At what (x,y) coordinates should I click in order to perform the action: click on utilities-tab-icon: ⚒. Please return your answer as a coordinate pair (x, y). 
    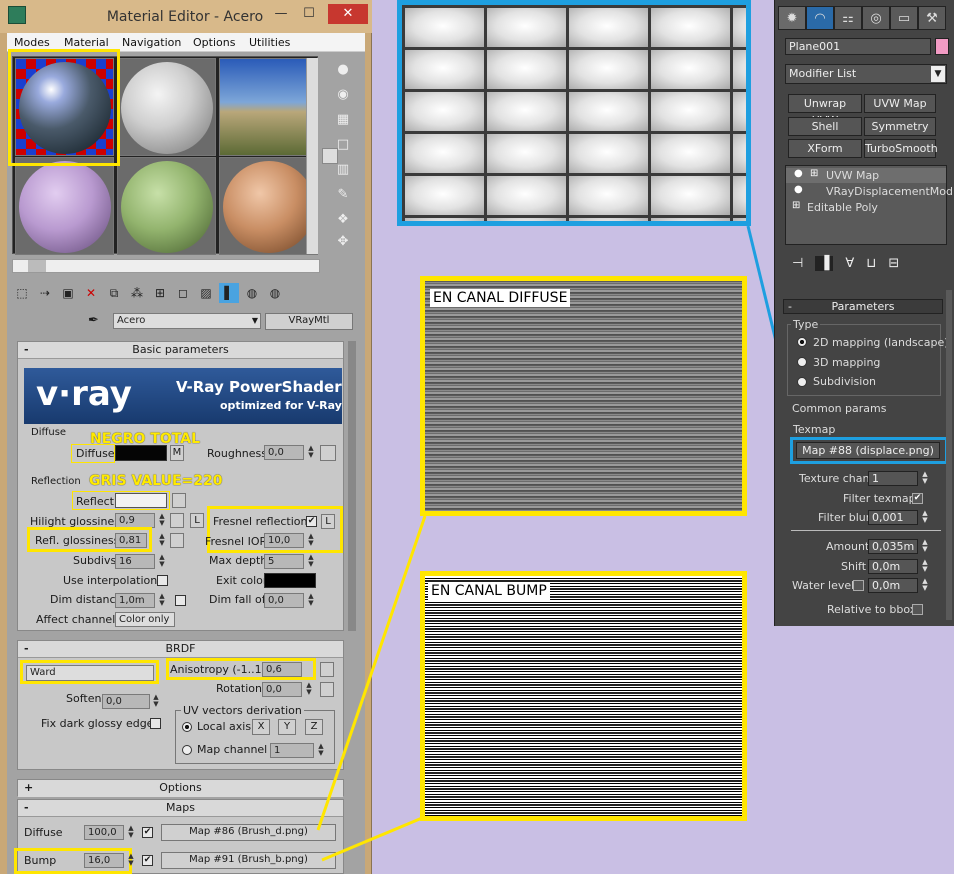
    Looking at the image, I should click on (932, 18).